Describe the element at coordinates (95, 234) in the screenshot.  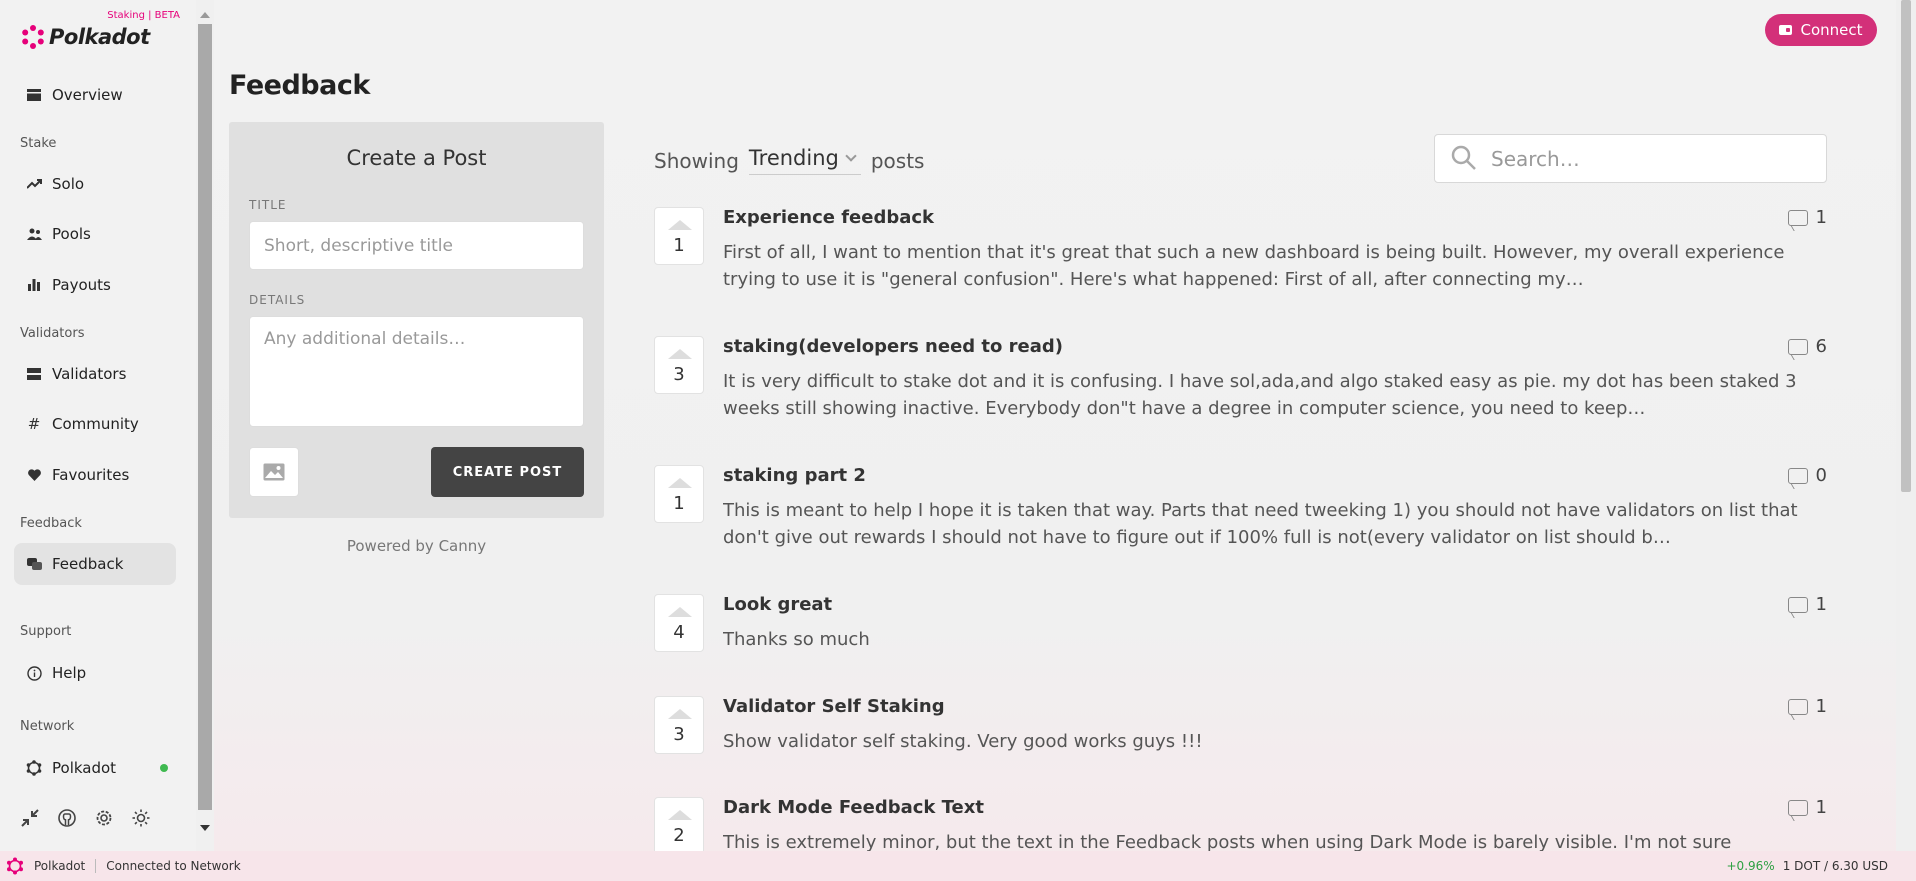
I see `sidebar-item-pools: Pools` at that location.